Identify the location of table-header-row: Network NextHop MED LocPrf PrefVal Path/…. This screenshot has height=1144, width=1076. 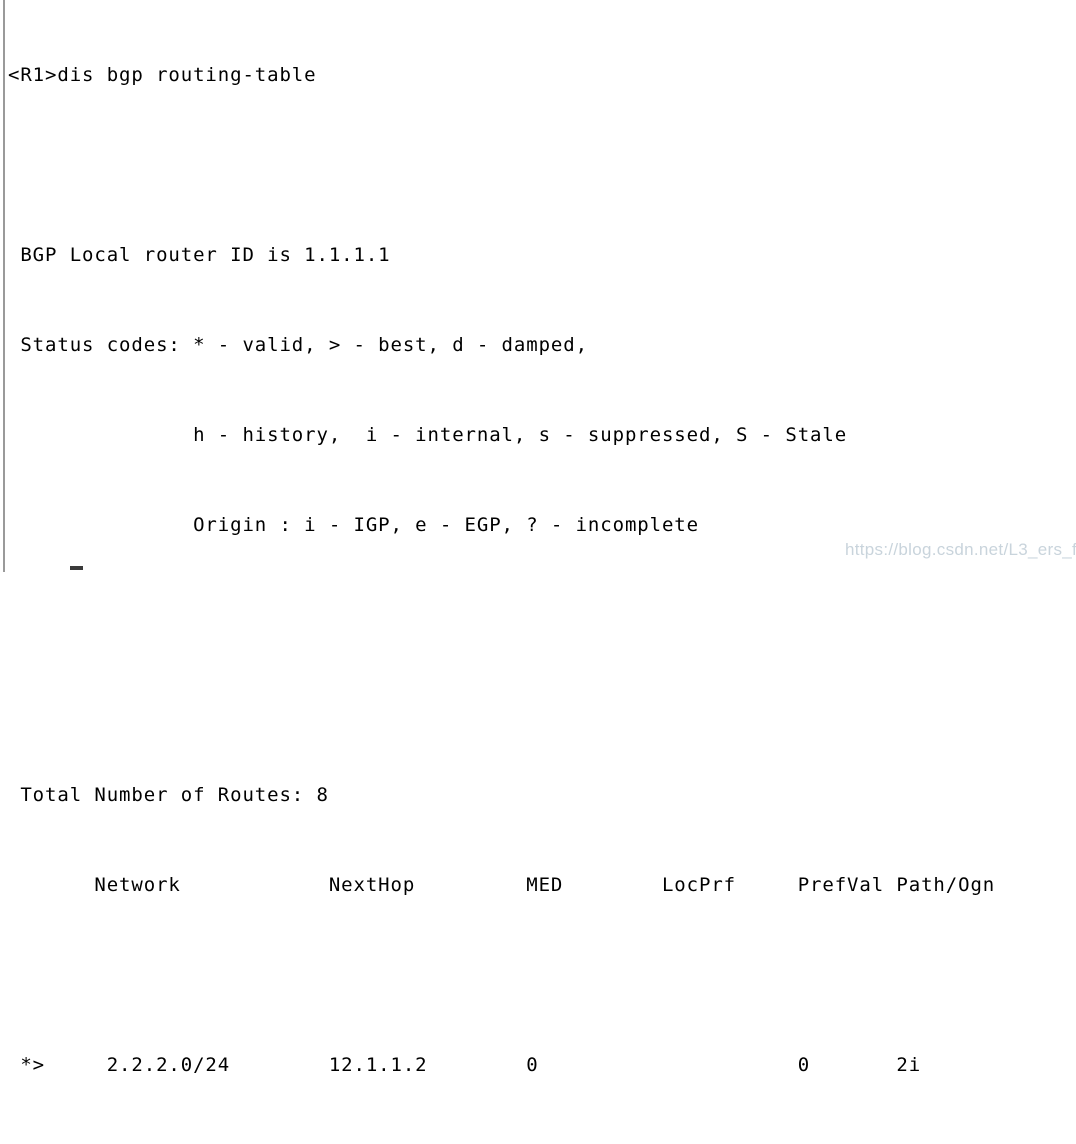
(502, 885).